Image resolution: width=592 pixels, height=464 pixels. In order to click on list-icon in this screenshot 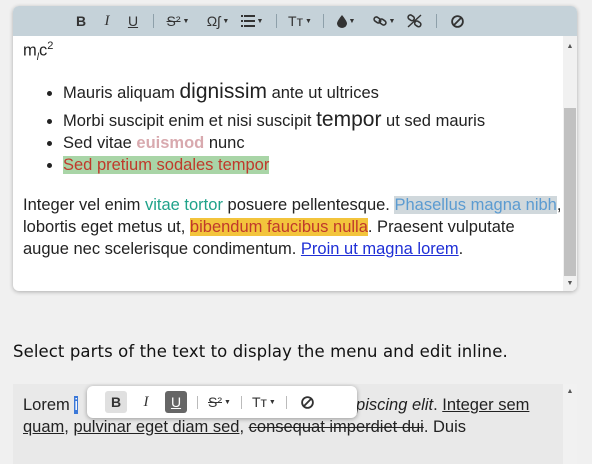, I will do `click(247, 21)`.